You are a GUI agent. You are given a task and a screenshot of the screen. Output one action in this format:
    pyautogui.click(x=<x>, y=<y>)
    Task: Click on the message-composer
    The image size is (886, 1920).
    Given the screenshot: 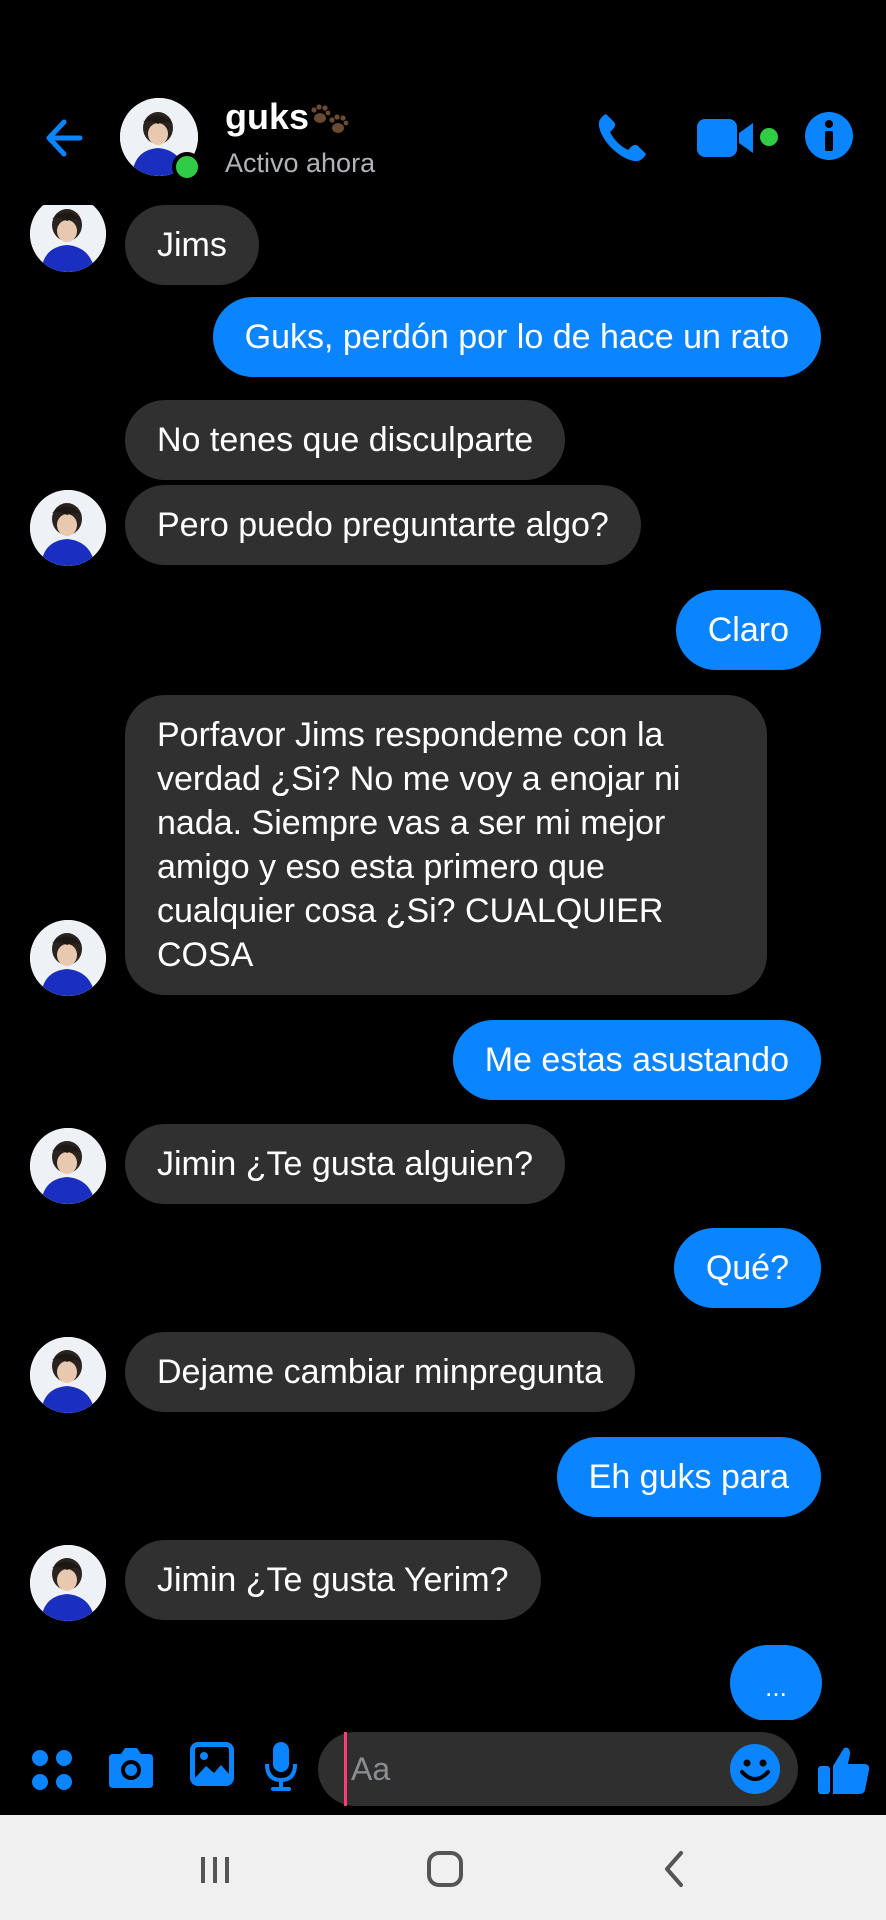 What is the action you would take?
    pyautogui.click(x=443, y=1767)
    